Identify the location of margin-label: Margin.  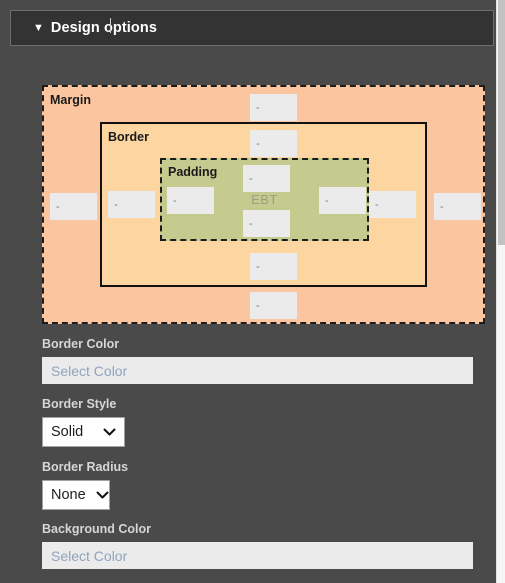
(70, 100).